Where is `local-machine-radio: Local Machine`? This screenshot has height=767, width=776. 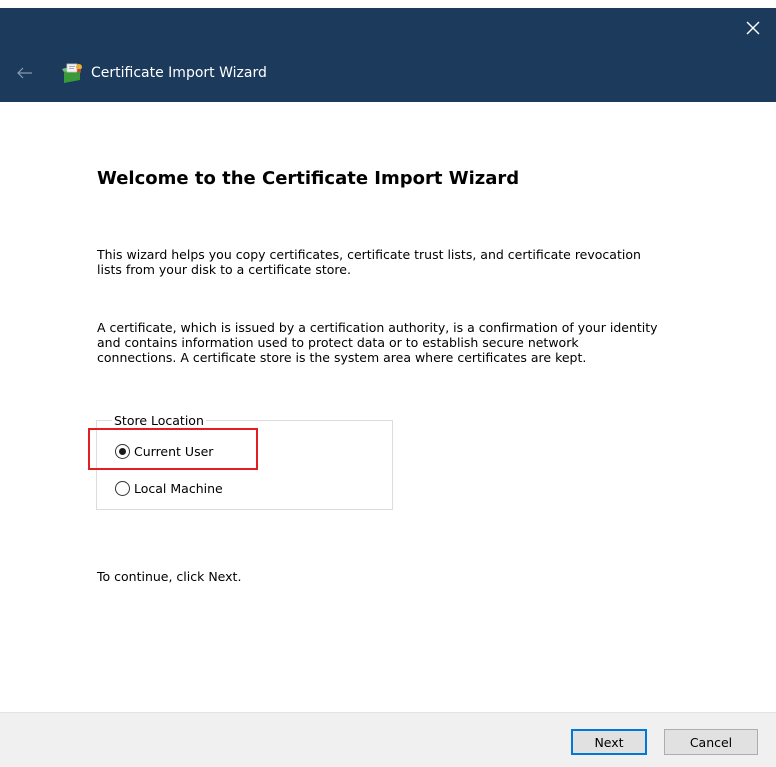 local-machine-radio: Local Machine is located at coordinates (169, 488).